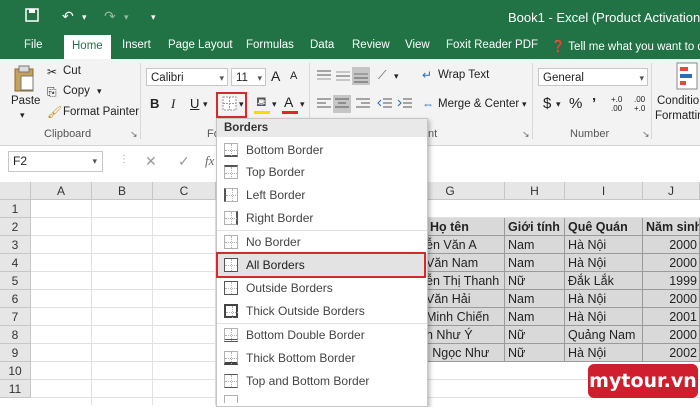 This screenshot has height=407, width=700. Describe the element at coordinates (136, 45) in the screenshot. I see `tab-insert: Insert` at that location.